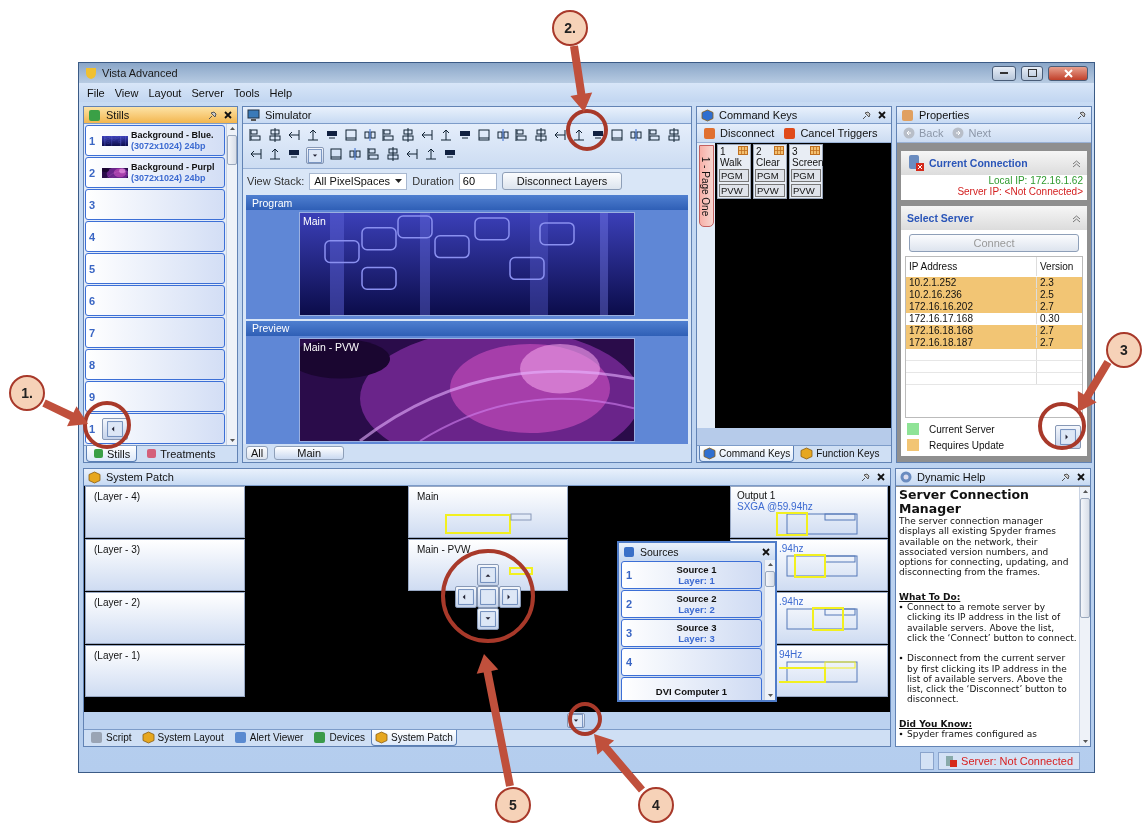 The width and height of the screenshot is (1143, 824). Describe the element at coordinates (309, 453) in the screenshot. I see `layer-filter-button: Main` at that location.